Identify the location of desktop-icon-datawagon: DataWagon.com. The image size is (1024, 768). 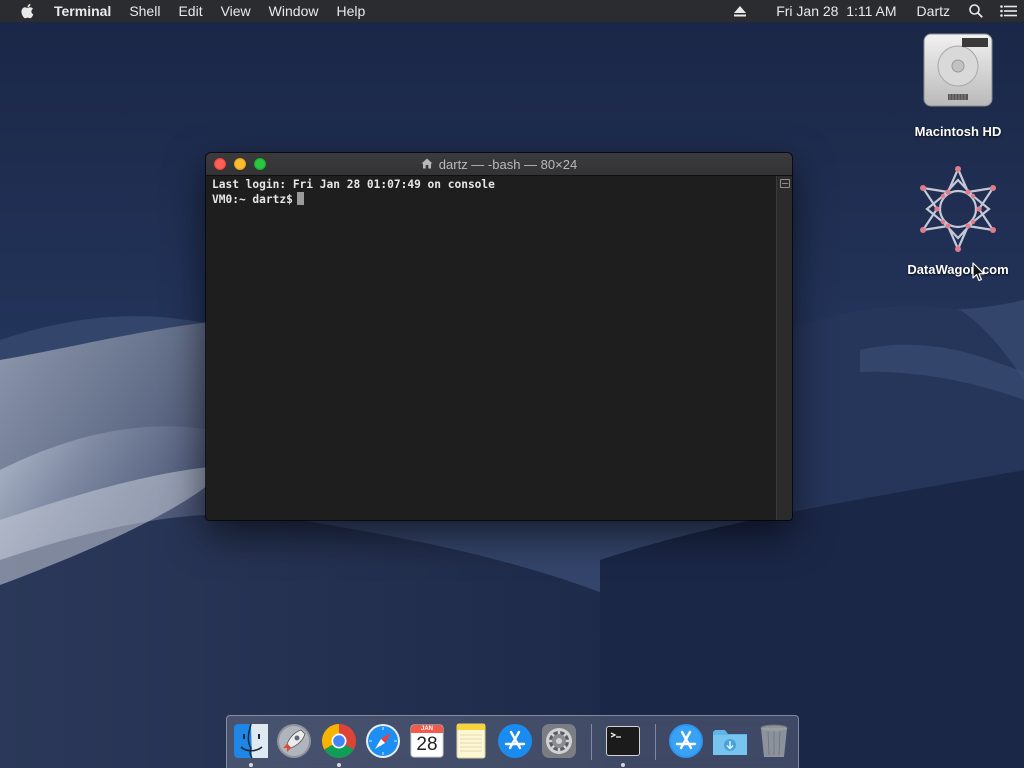
(958, 221).